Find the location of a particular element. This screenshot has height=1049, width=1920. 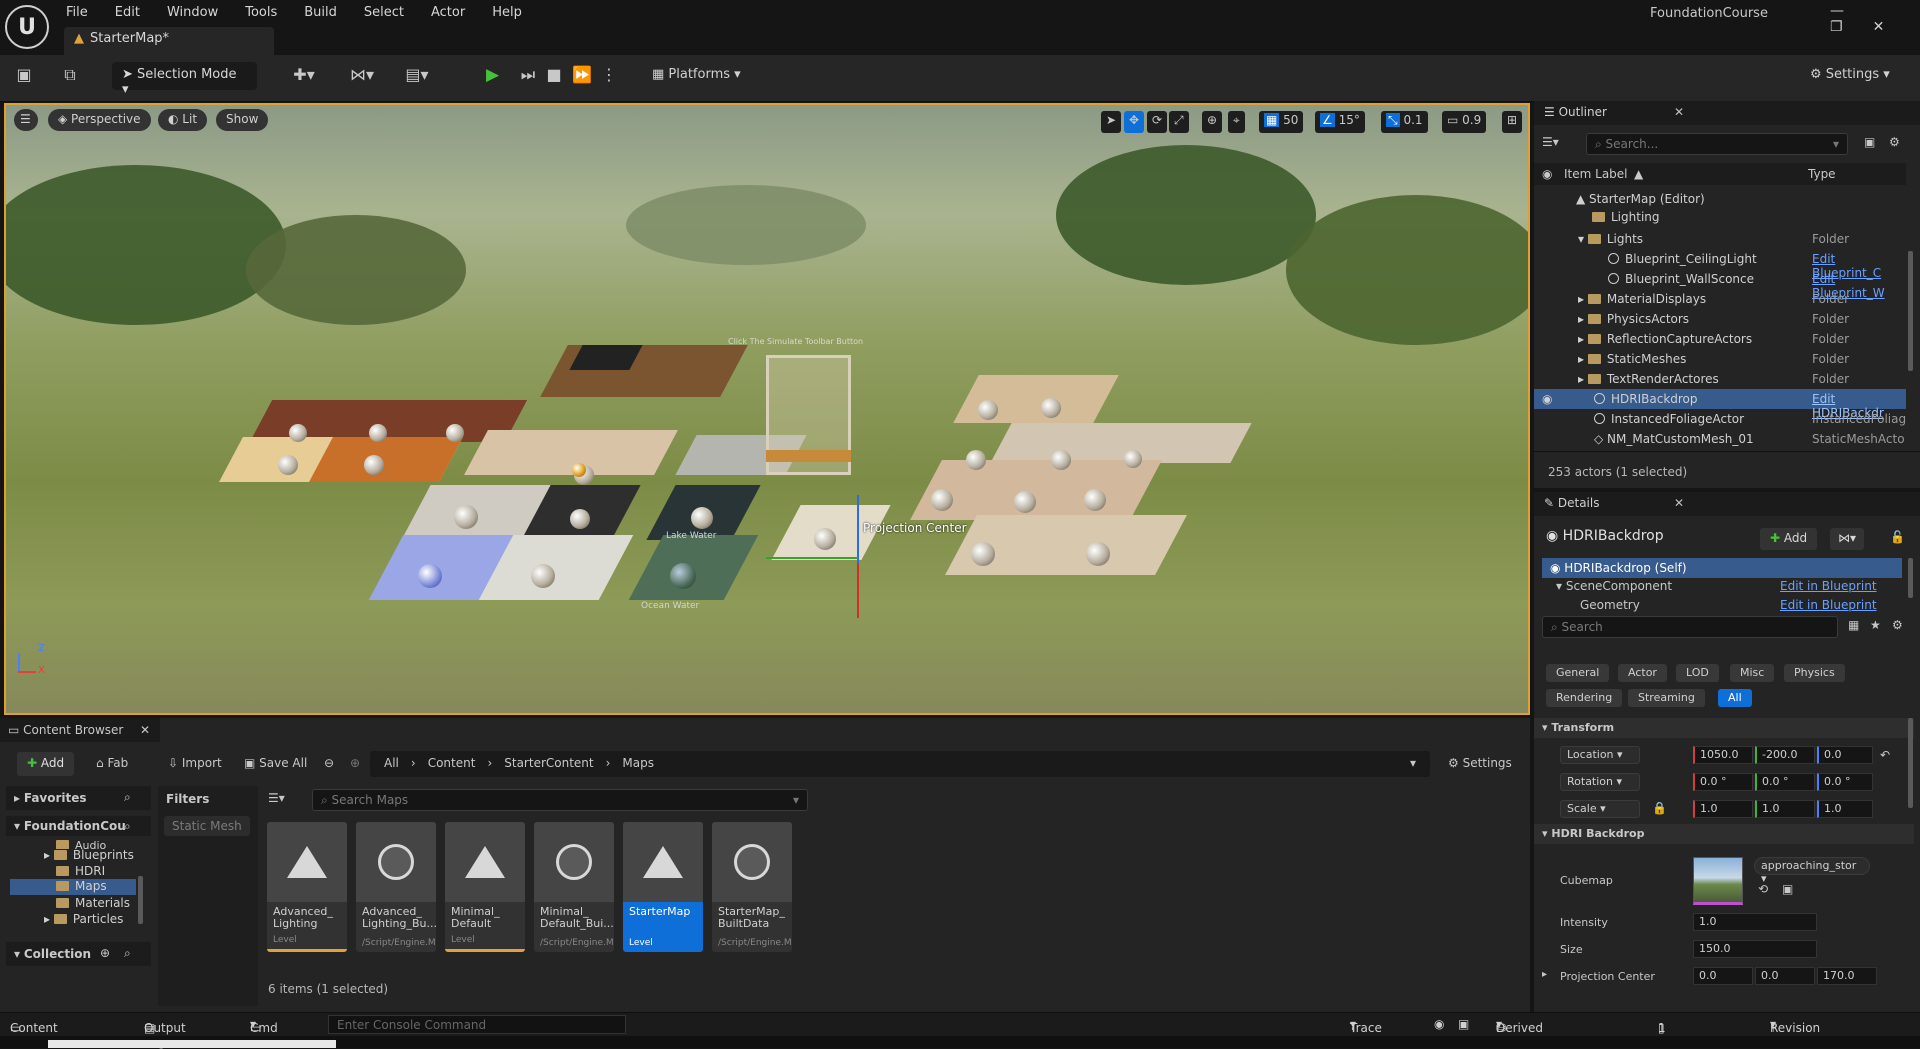

layout-icon: ⊞ is located at coordinates (1512, 122).